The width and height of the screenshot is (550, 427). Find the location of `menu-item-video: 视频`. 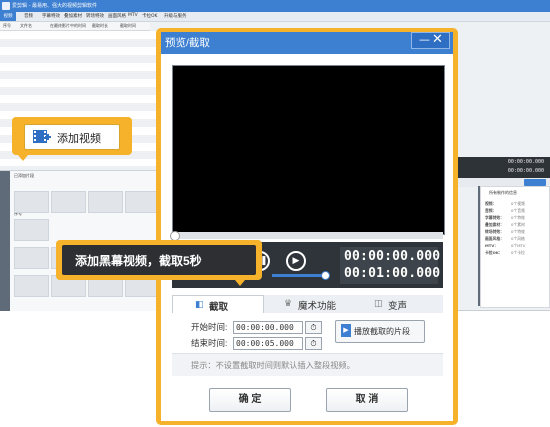

menu-item-video: 视频 is located at coordinates (8, 16).